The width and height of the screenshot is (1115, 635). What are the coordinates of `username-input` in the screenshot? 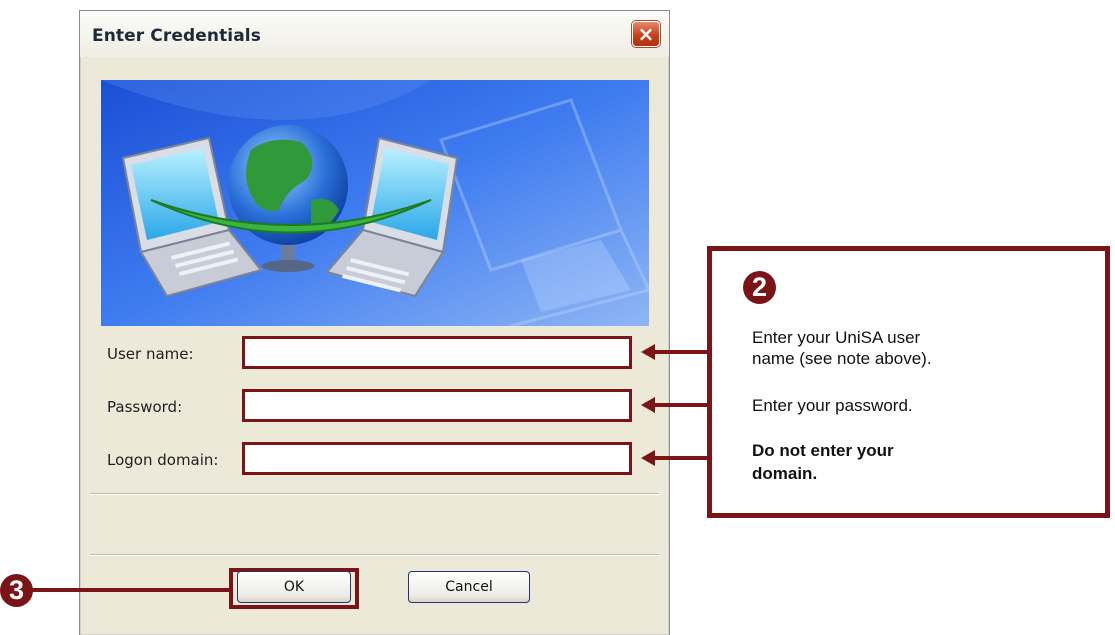 It's located at (437, 352).